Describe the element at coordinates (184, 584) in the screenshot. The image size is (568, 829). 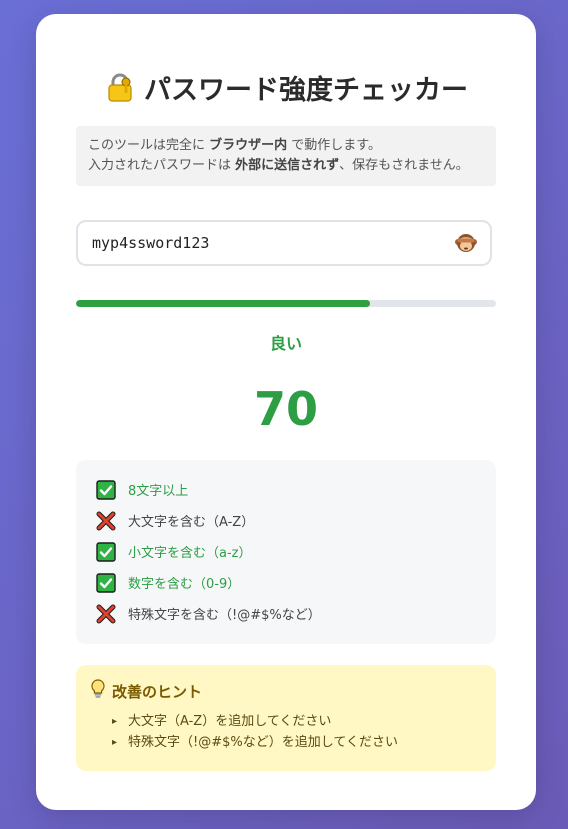
I see `criteria-label: 数字を含む（0-9）` at that location.